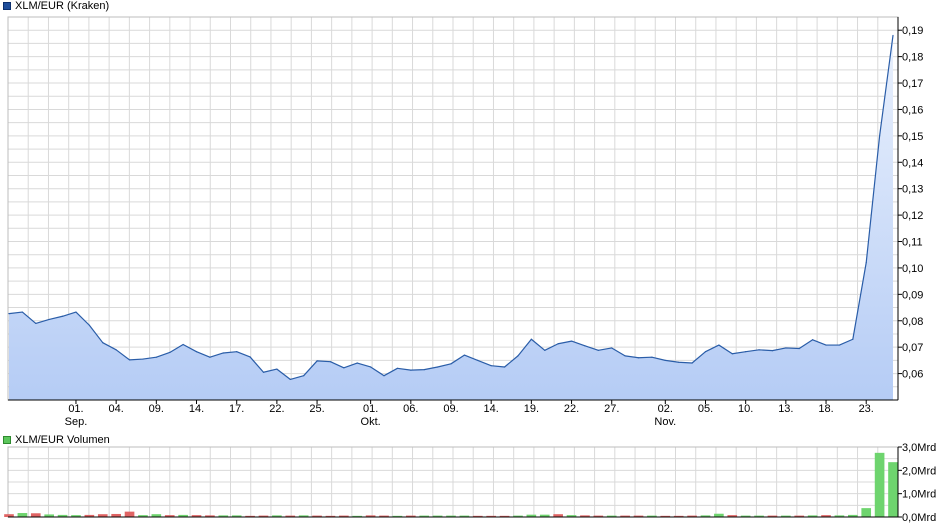 The image size is (940, 531). I want to click on volume-y-tick-label: 1,0Mrd, so click(919, 495).